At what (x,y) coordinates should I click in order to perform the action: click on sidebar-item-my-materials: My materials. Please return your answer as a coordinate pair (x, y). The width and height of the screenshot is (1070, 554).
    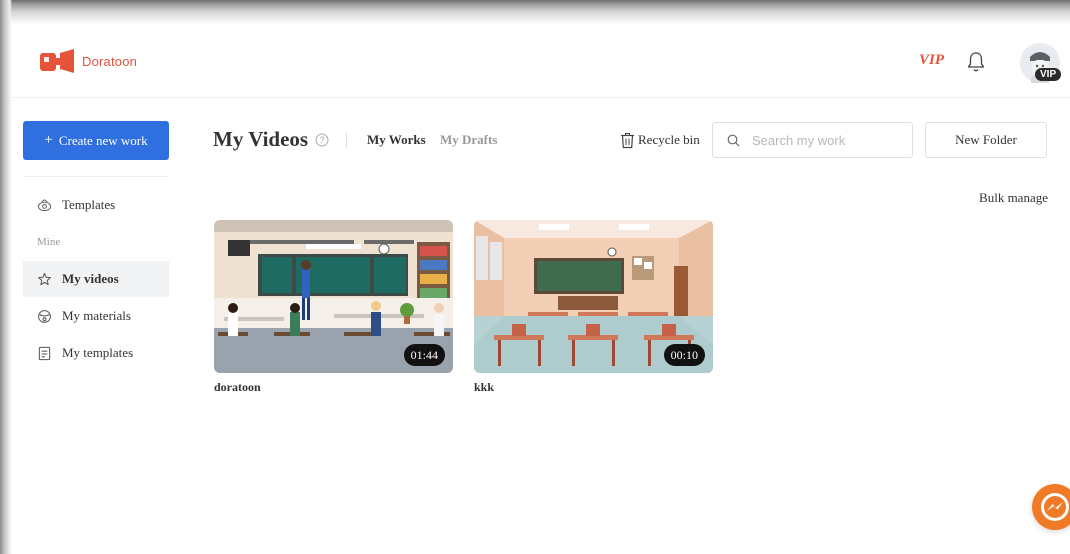
    Looking at the image, I should click on (96, 316).